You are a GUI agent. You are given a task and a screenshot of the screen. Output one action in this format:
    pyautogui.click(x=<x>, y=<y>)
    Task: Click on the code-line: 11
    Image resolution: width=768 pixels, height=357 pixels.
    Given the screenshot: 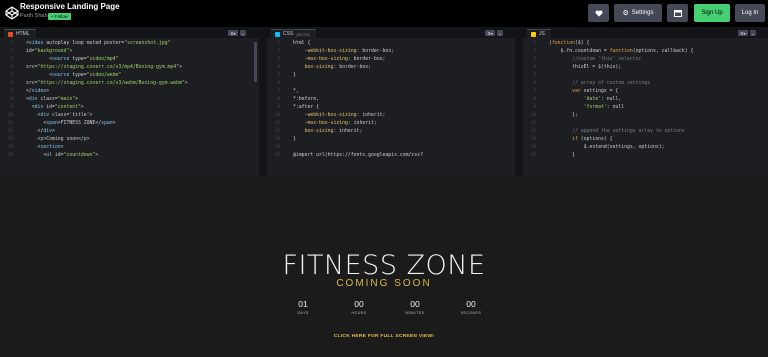 What is the action you would take?
    pyautogui.click(x=645, y=124)
    